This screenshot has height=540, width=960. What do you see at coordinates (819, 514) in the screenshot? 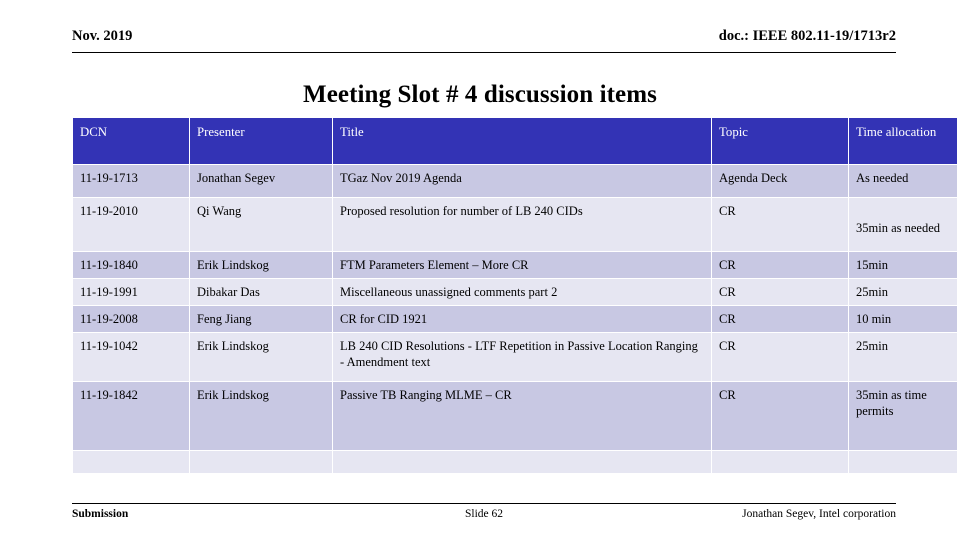
I see `footer-author: Jonathan Segev, Intel corporation` at bounding box center [819, 514].